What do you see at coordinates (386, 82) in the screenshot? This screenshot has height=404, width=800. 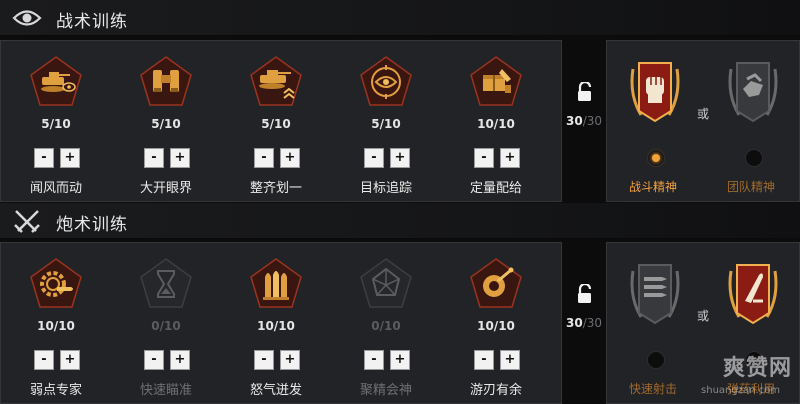 I see `target-eye-icon` at bounding box center [386, 82].